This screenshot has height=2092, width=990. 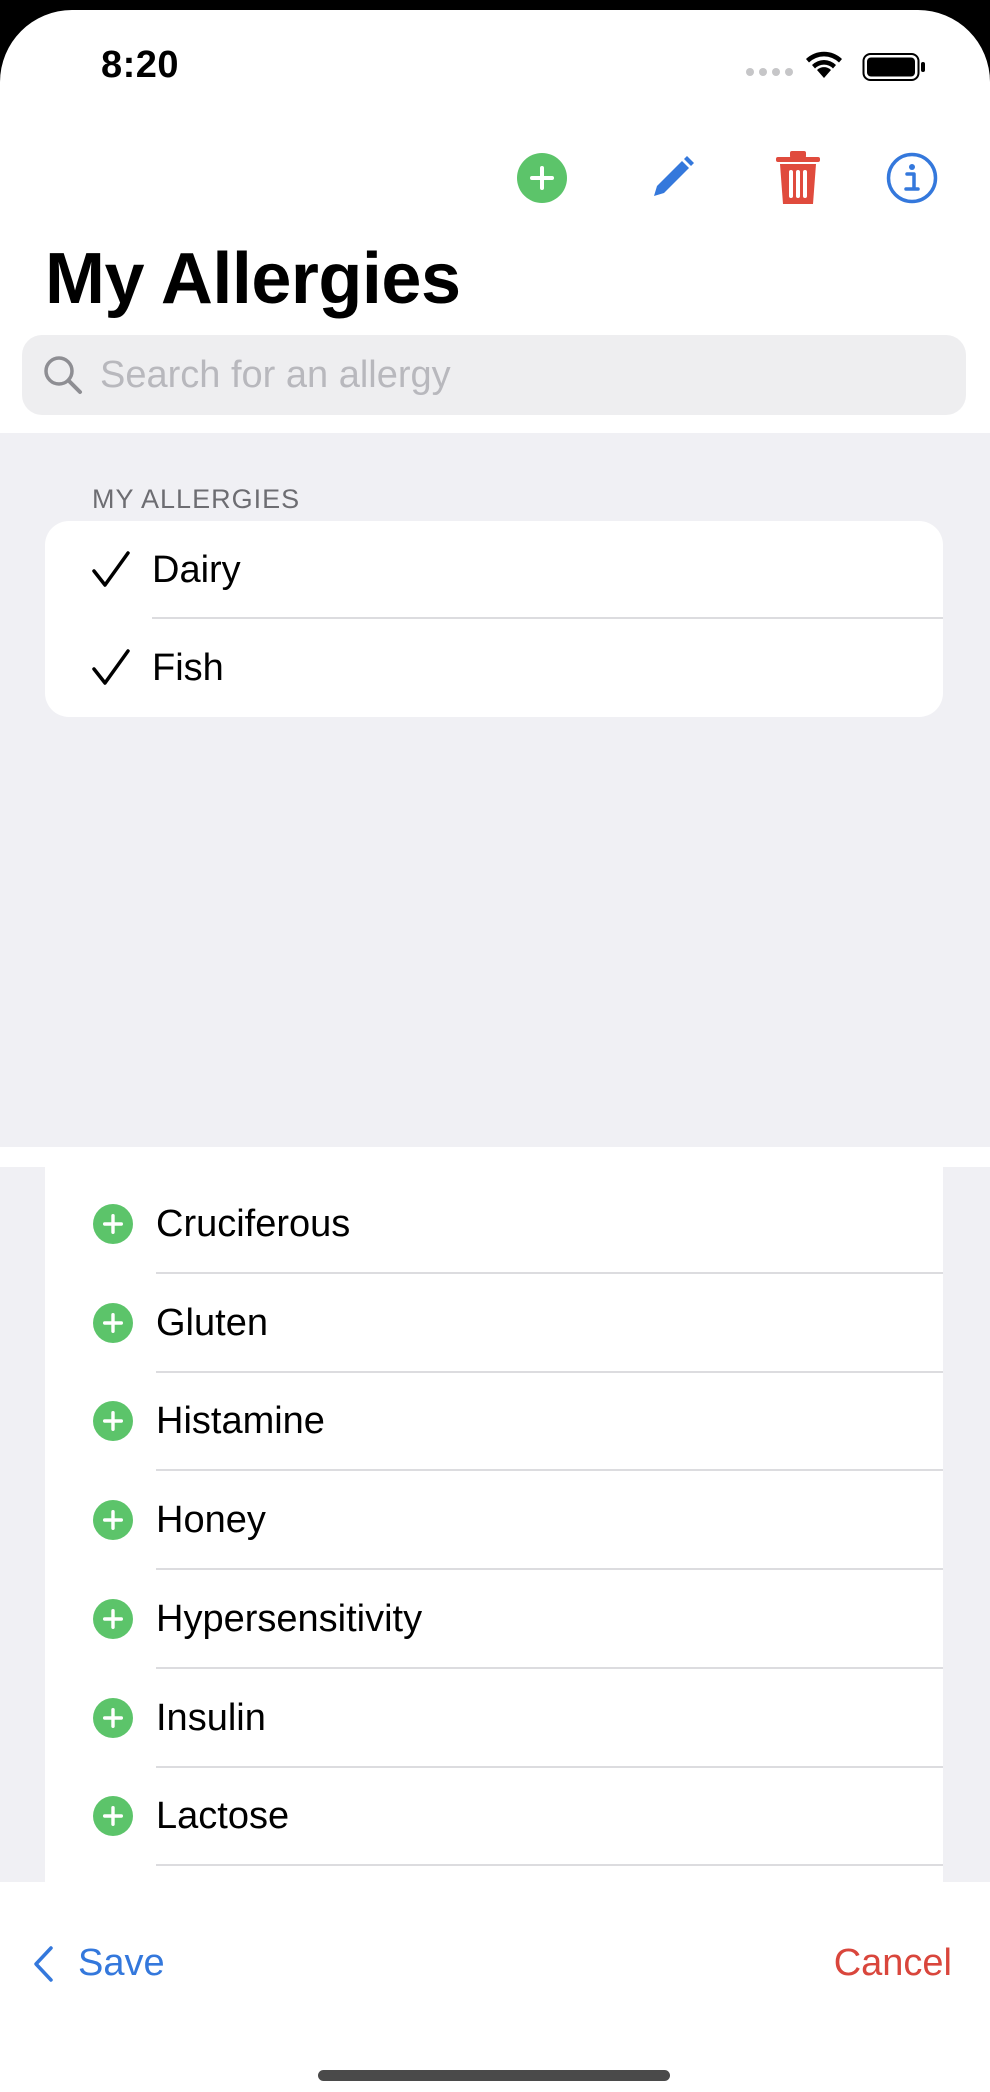 I want to click on delete-button, so click(x=798, y=178).